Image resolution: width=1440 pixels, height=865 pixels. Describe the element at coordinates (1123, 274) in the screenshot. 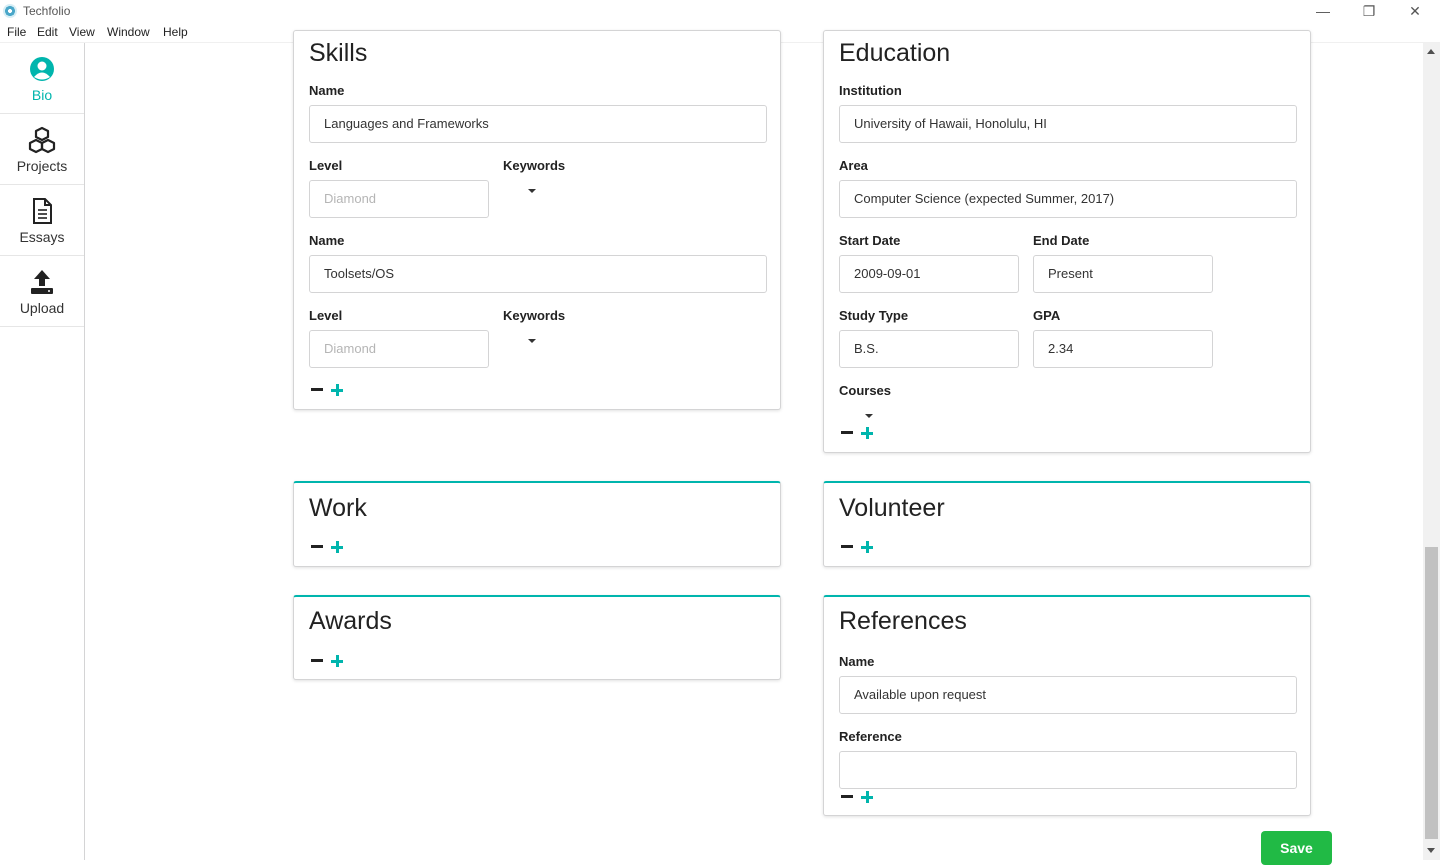

I see `end-date-input: Present` at that location.